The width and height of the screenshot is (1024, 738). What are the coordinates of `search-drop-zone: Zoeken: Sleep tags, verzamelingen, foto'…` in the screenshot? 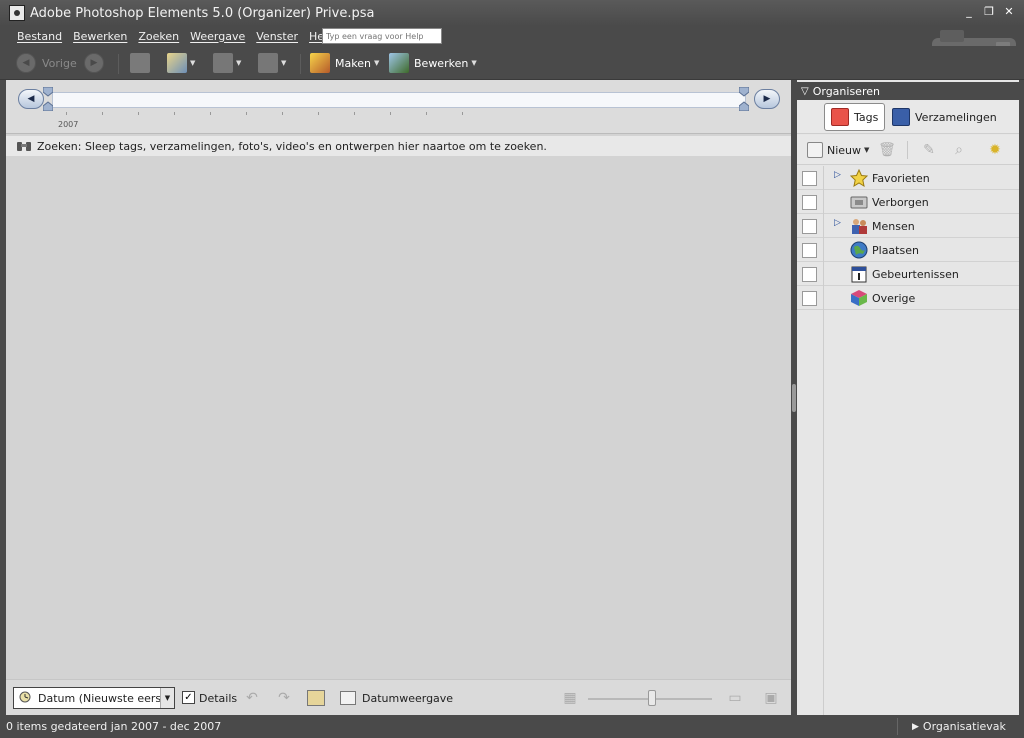 It's located at (398, 146).